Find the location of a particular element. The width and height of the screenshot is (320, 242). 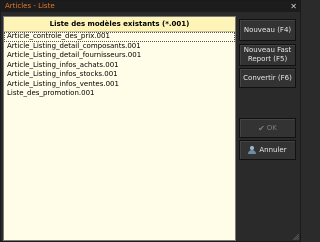

title-bar: Articles - Liste ✕ is located at coordinates (150, 6).